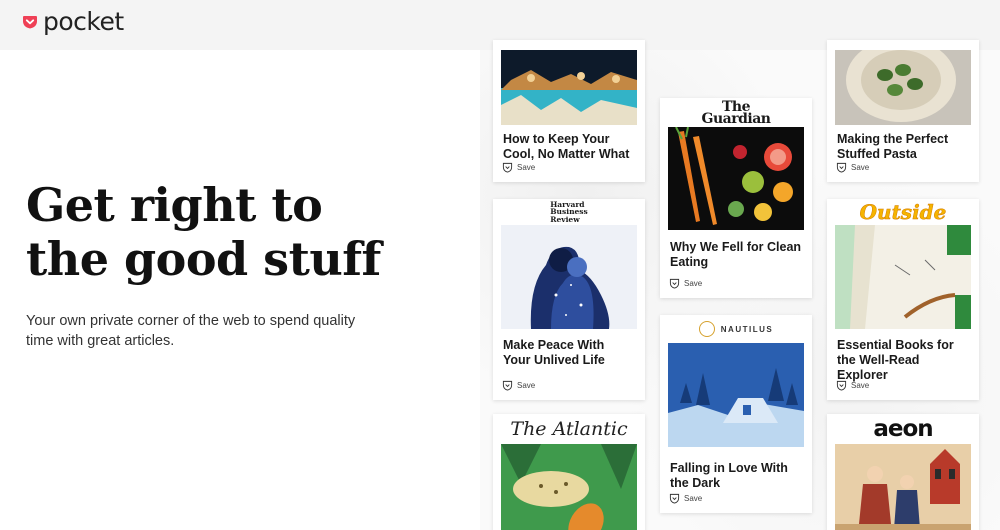 Image resolution: width=1000 pixels, height=530 pixels. I want to click on article-image-atlantic, so click(569, 487).